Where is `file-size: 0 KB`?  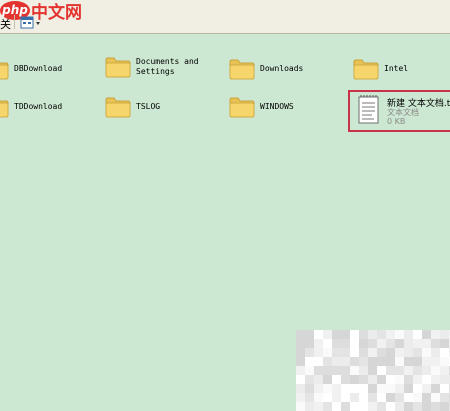 file-size: 0 KB is located at coordinates (396, 121).